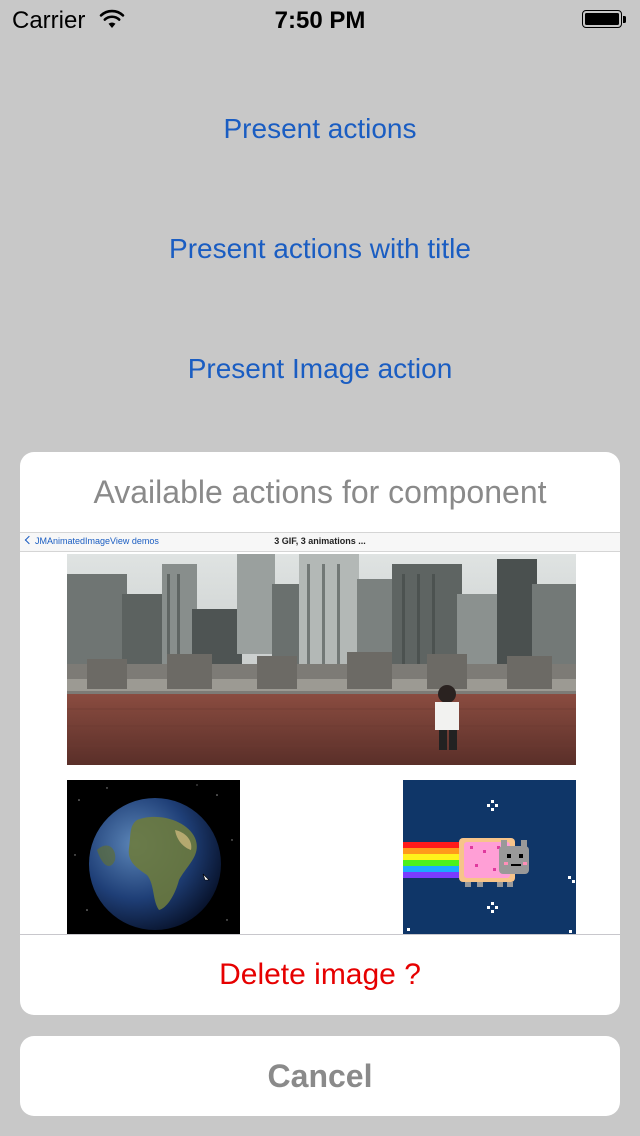 This screenshot has width=640, height=1136. What do you see at coordinates (153, 857) in the screenshot?
I see `earth-globe-image` at bounding box center [153, 857].